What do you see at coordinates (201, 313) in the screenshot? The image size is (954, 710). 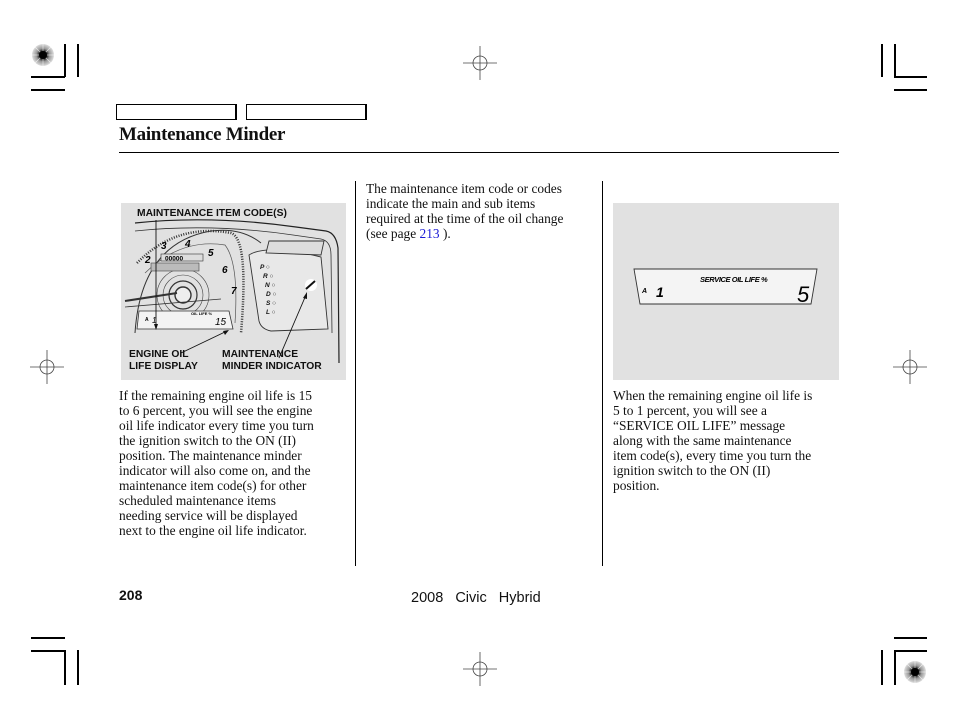 I see `display-label: OIL LIFE %` at bounding box center [201, 313].